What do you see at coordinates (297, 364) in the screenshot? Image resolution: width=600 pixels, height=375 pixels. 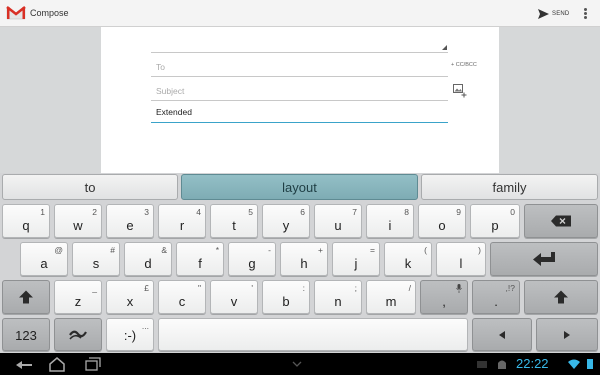 I see `keyboard-indicator-icon` at bounding box center [297, 364].